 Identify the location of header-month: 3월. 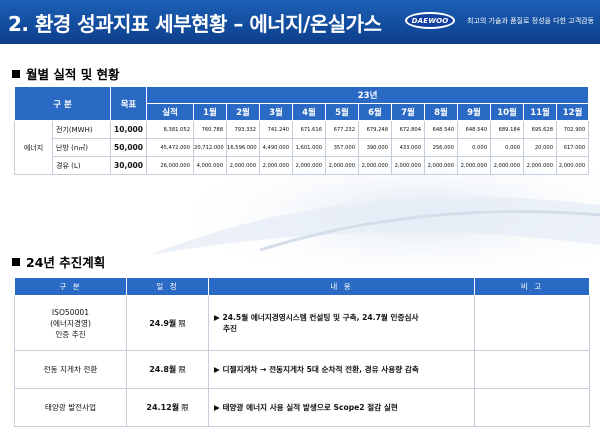
(276, 112).